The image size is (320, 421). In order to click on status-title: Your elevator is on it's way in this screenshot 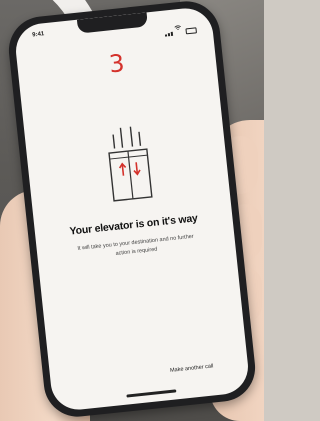, I will do `click(134, 225)`.